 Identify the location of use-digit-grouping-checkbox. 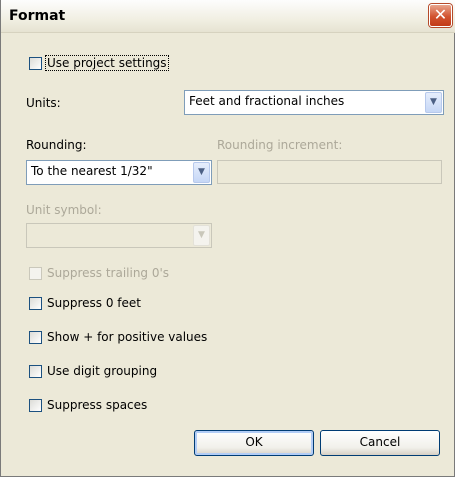
(35, 371).